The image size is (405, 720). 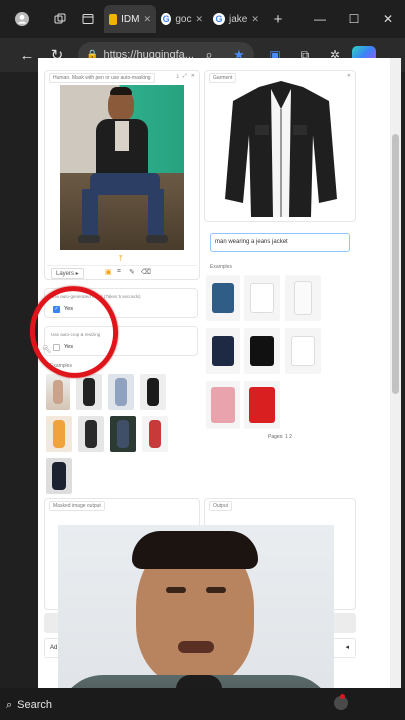 I want to click on download-icon: ⤓, so click(x=178, y=76).